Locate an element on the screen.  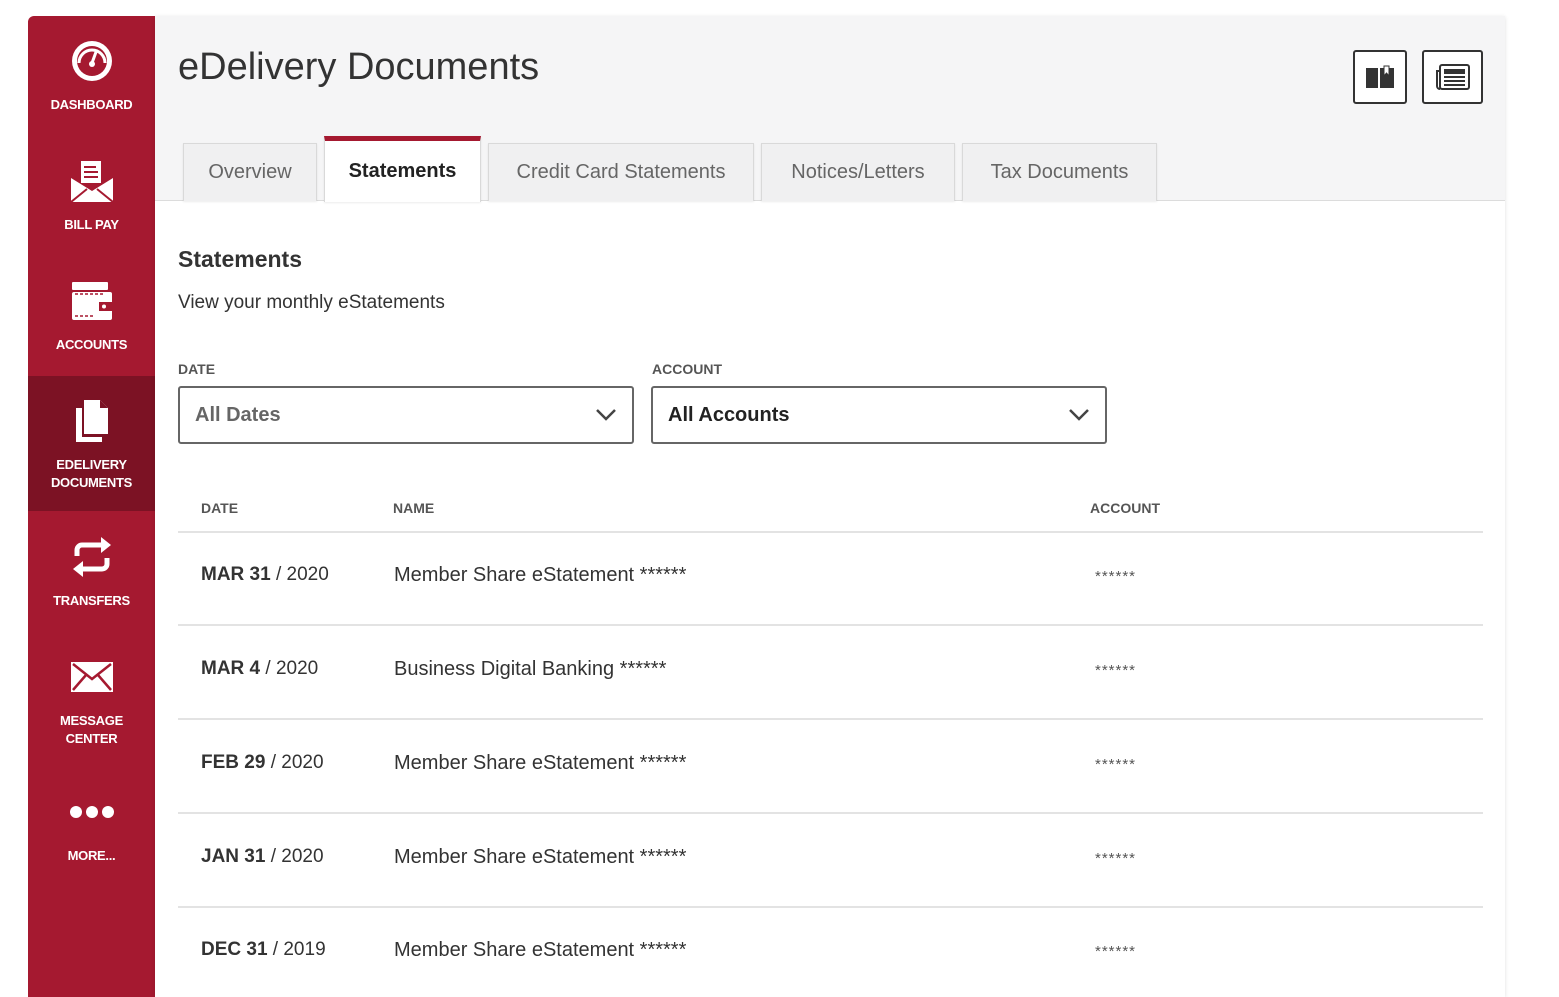
sidebar-item-edelivery-documents: EDELIVERY DOCUMENTS is located at coordinates (91, 443).